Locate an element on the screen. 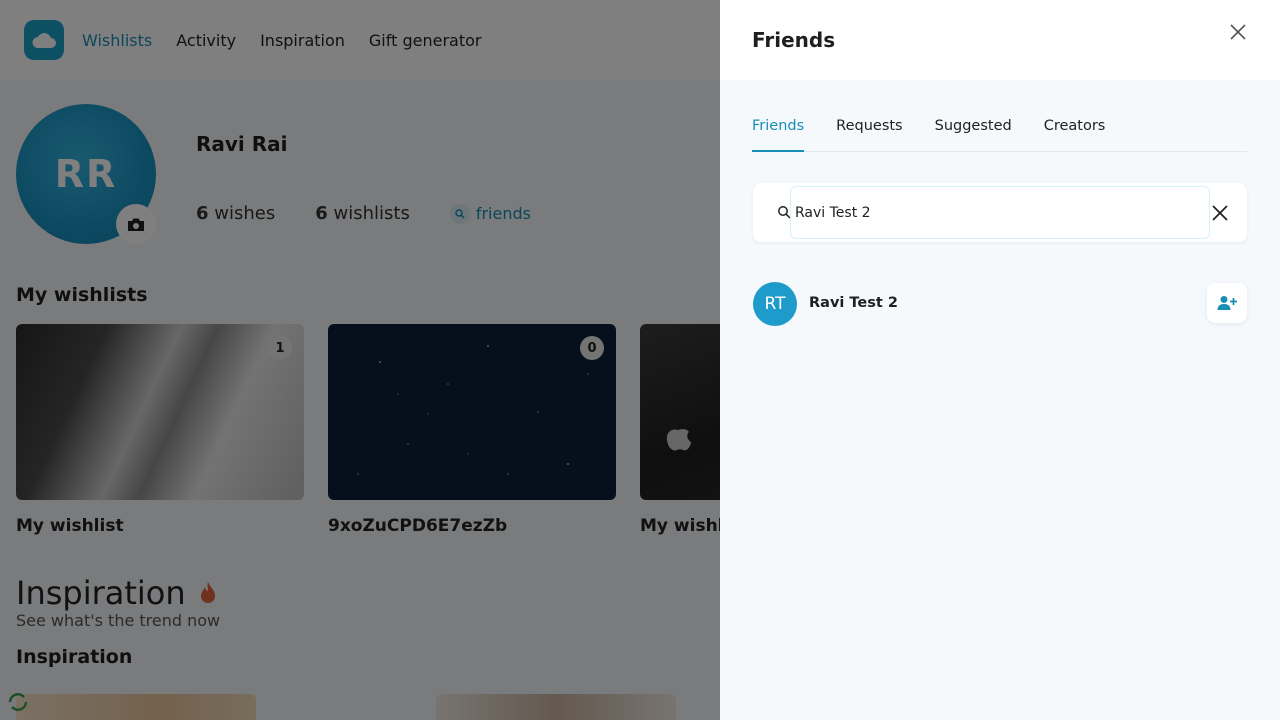  drawer-header: Friends is located at coordinates (1000, 40).